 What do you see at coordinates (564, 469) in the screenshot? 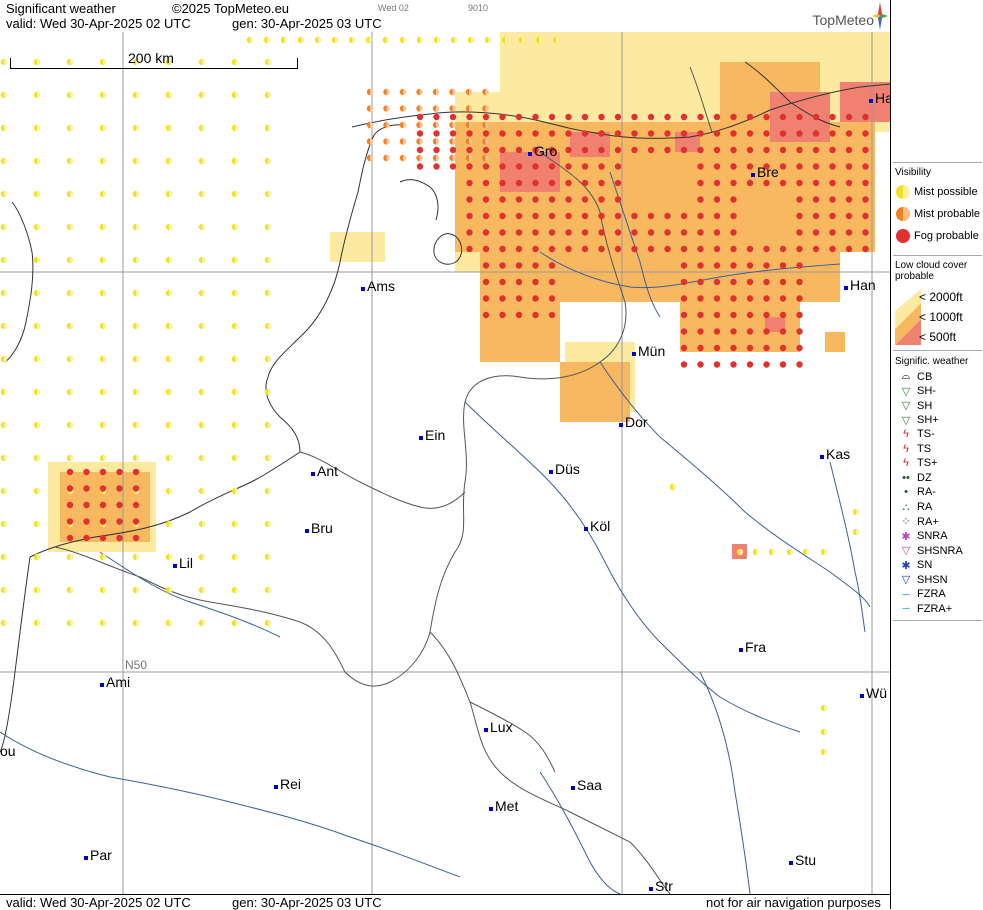
I see `city-label: Düs` at bounding box center [564, 469].